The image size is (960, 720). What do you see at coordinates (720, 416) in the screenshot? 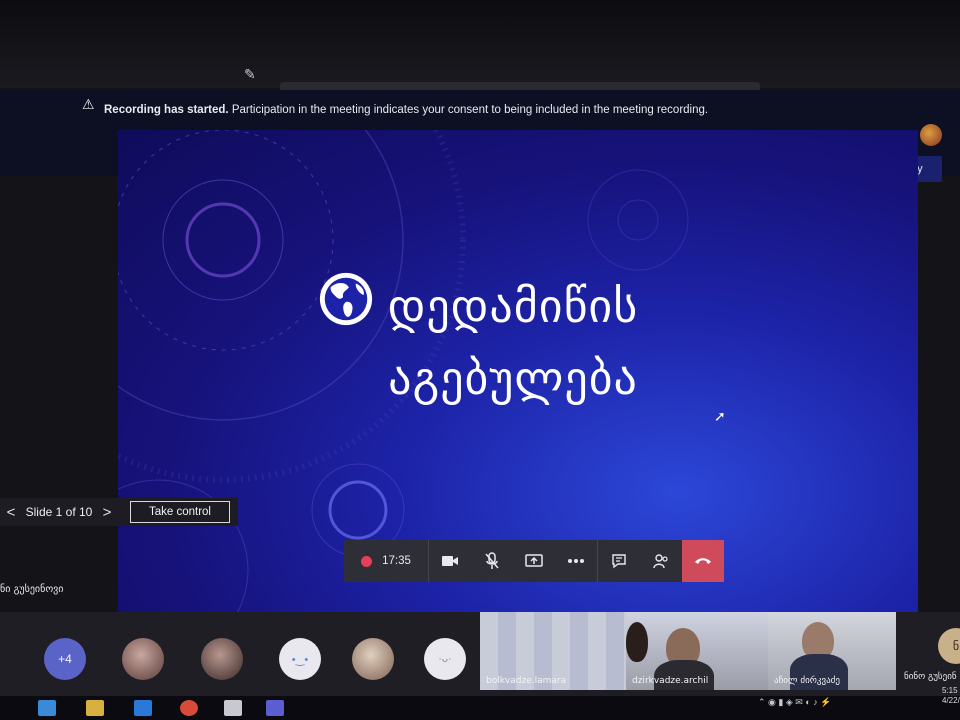
I see `mouse-cursor-icon: ➚` at bounding box center [720, 416].